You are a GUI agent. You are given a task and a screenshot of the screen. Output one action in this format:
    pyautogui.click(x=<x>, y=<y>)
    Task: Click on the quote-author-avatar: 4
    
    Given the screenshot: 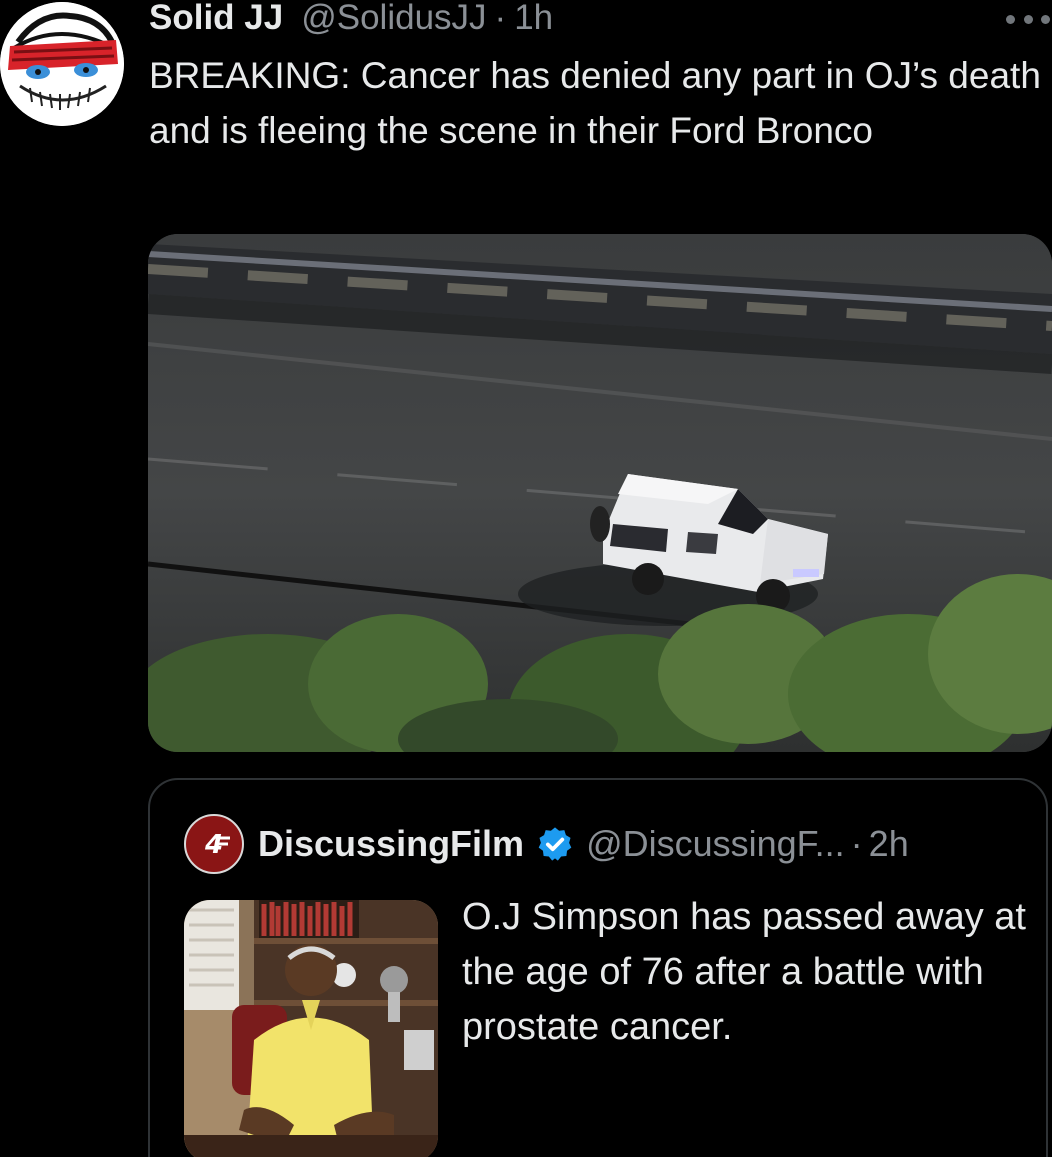 What is the action you would take?
    pyautogui.click(x=214, y=844)
    